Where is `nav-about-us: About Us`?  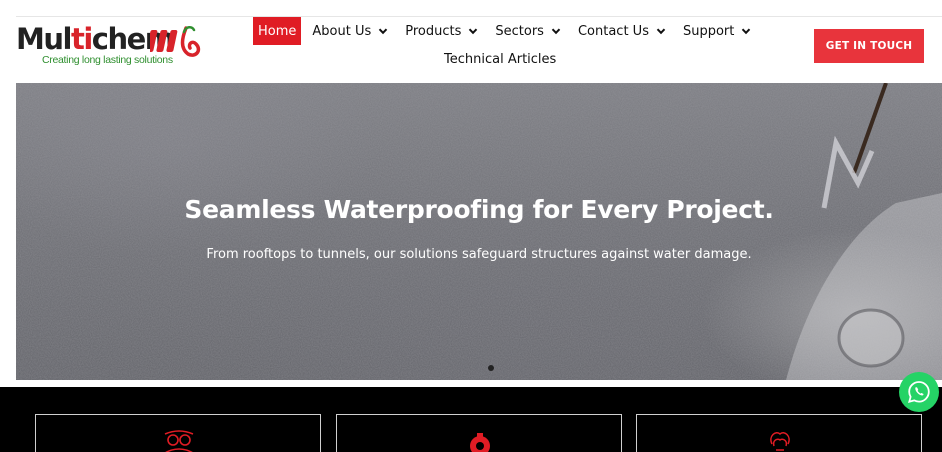 nav-about-us: About Us is located at coordinates (350, 31).